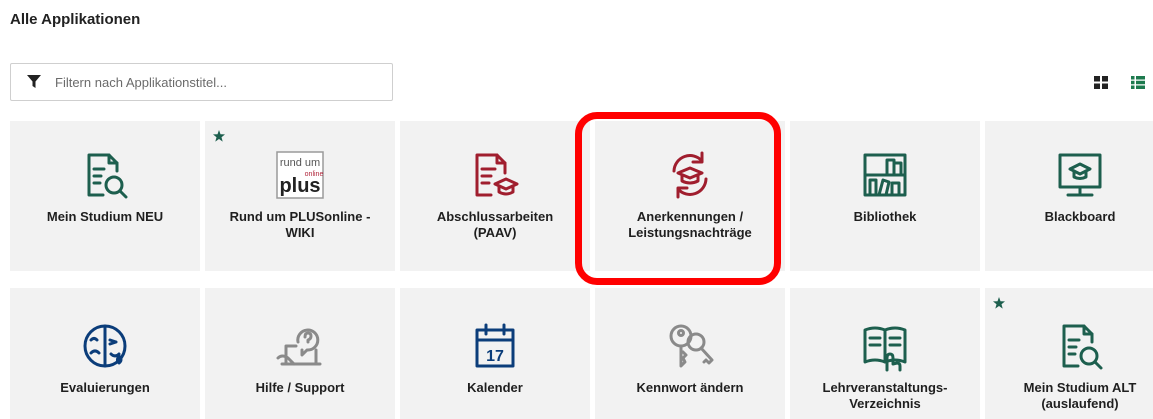 The width and height of the screenshot is (1153, 419). I want to click on app-label: Anerkennungen / Leistungsnachträge, so click(690, 224).